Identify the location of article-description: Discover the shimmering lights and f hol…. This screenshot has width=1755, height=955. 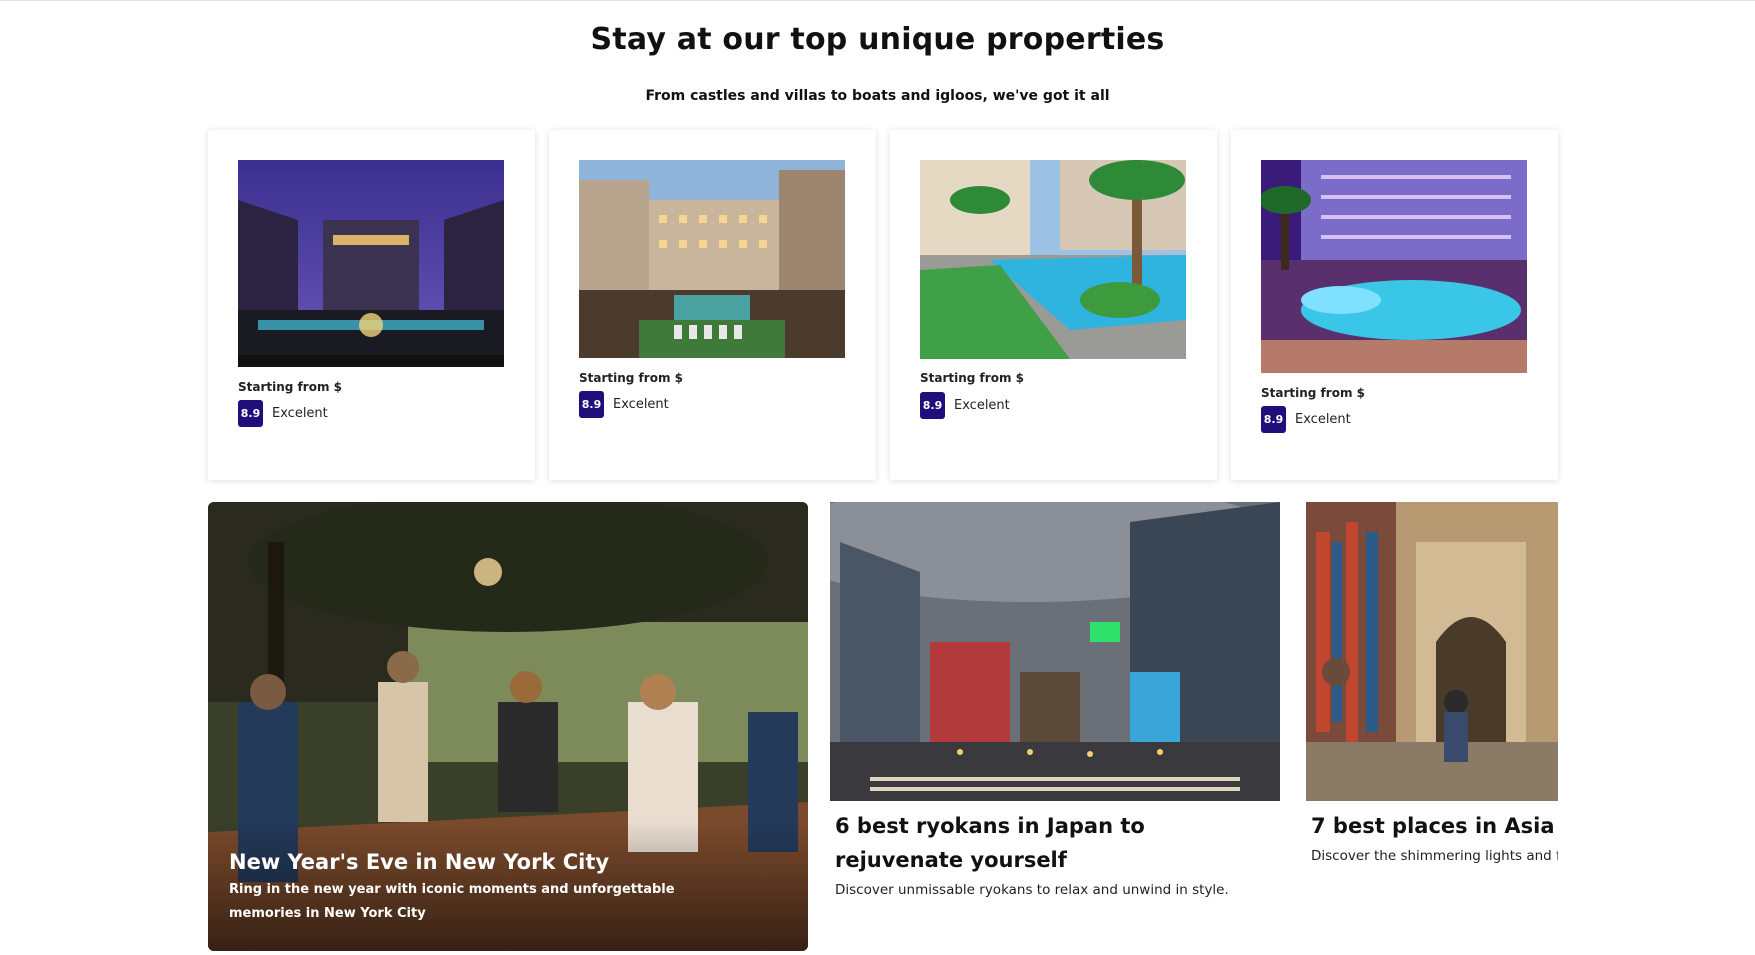
(1434, 856).